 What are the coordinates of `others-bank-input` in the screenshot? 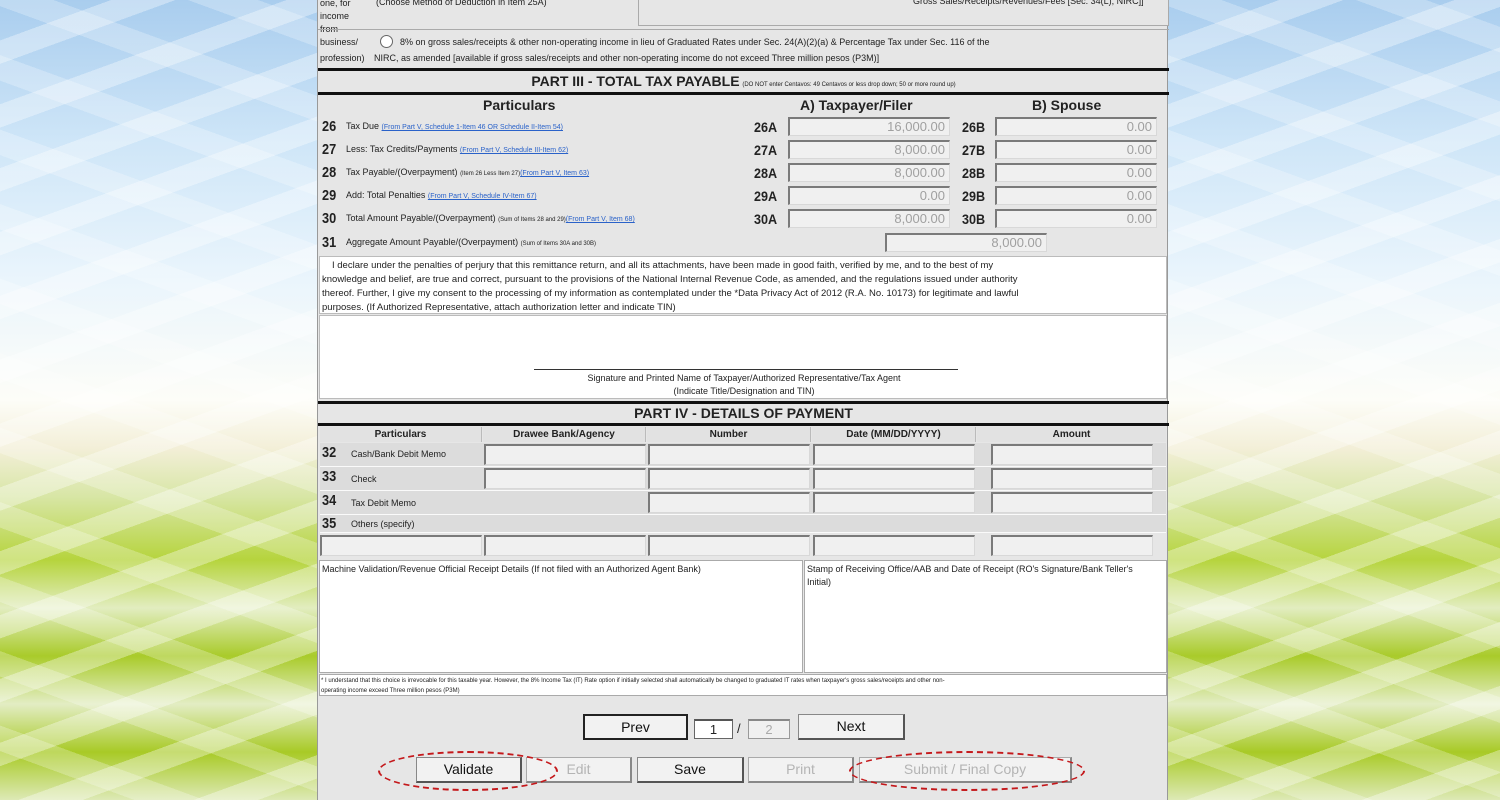 It's located at (565, 545).